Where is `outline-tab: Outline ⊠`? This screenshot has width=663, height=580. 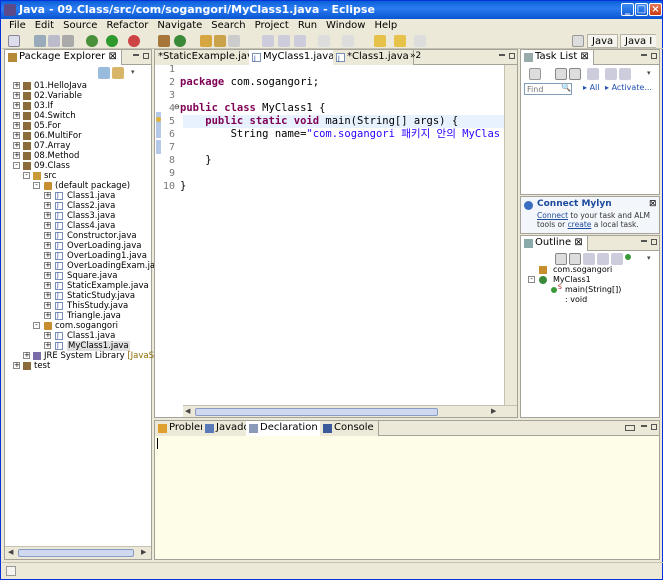
outline-tab: Outline ⊠ is located at coordinates (554, 243).